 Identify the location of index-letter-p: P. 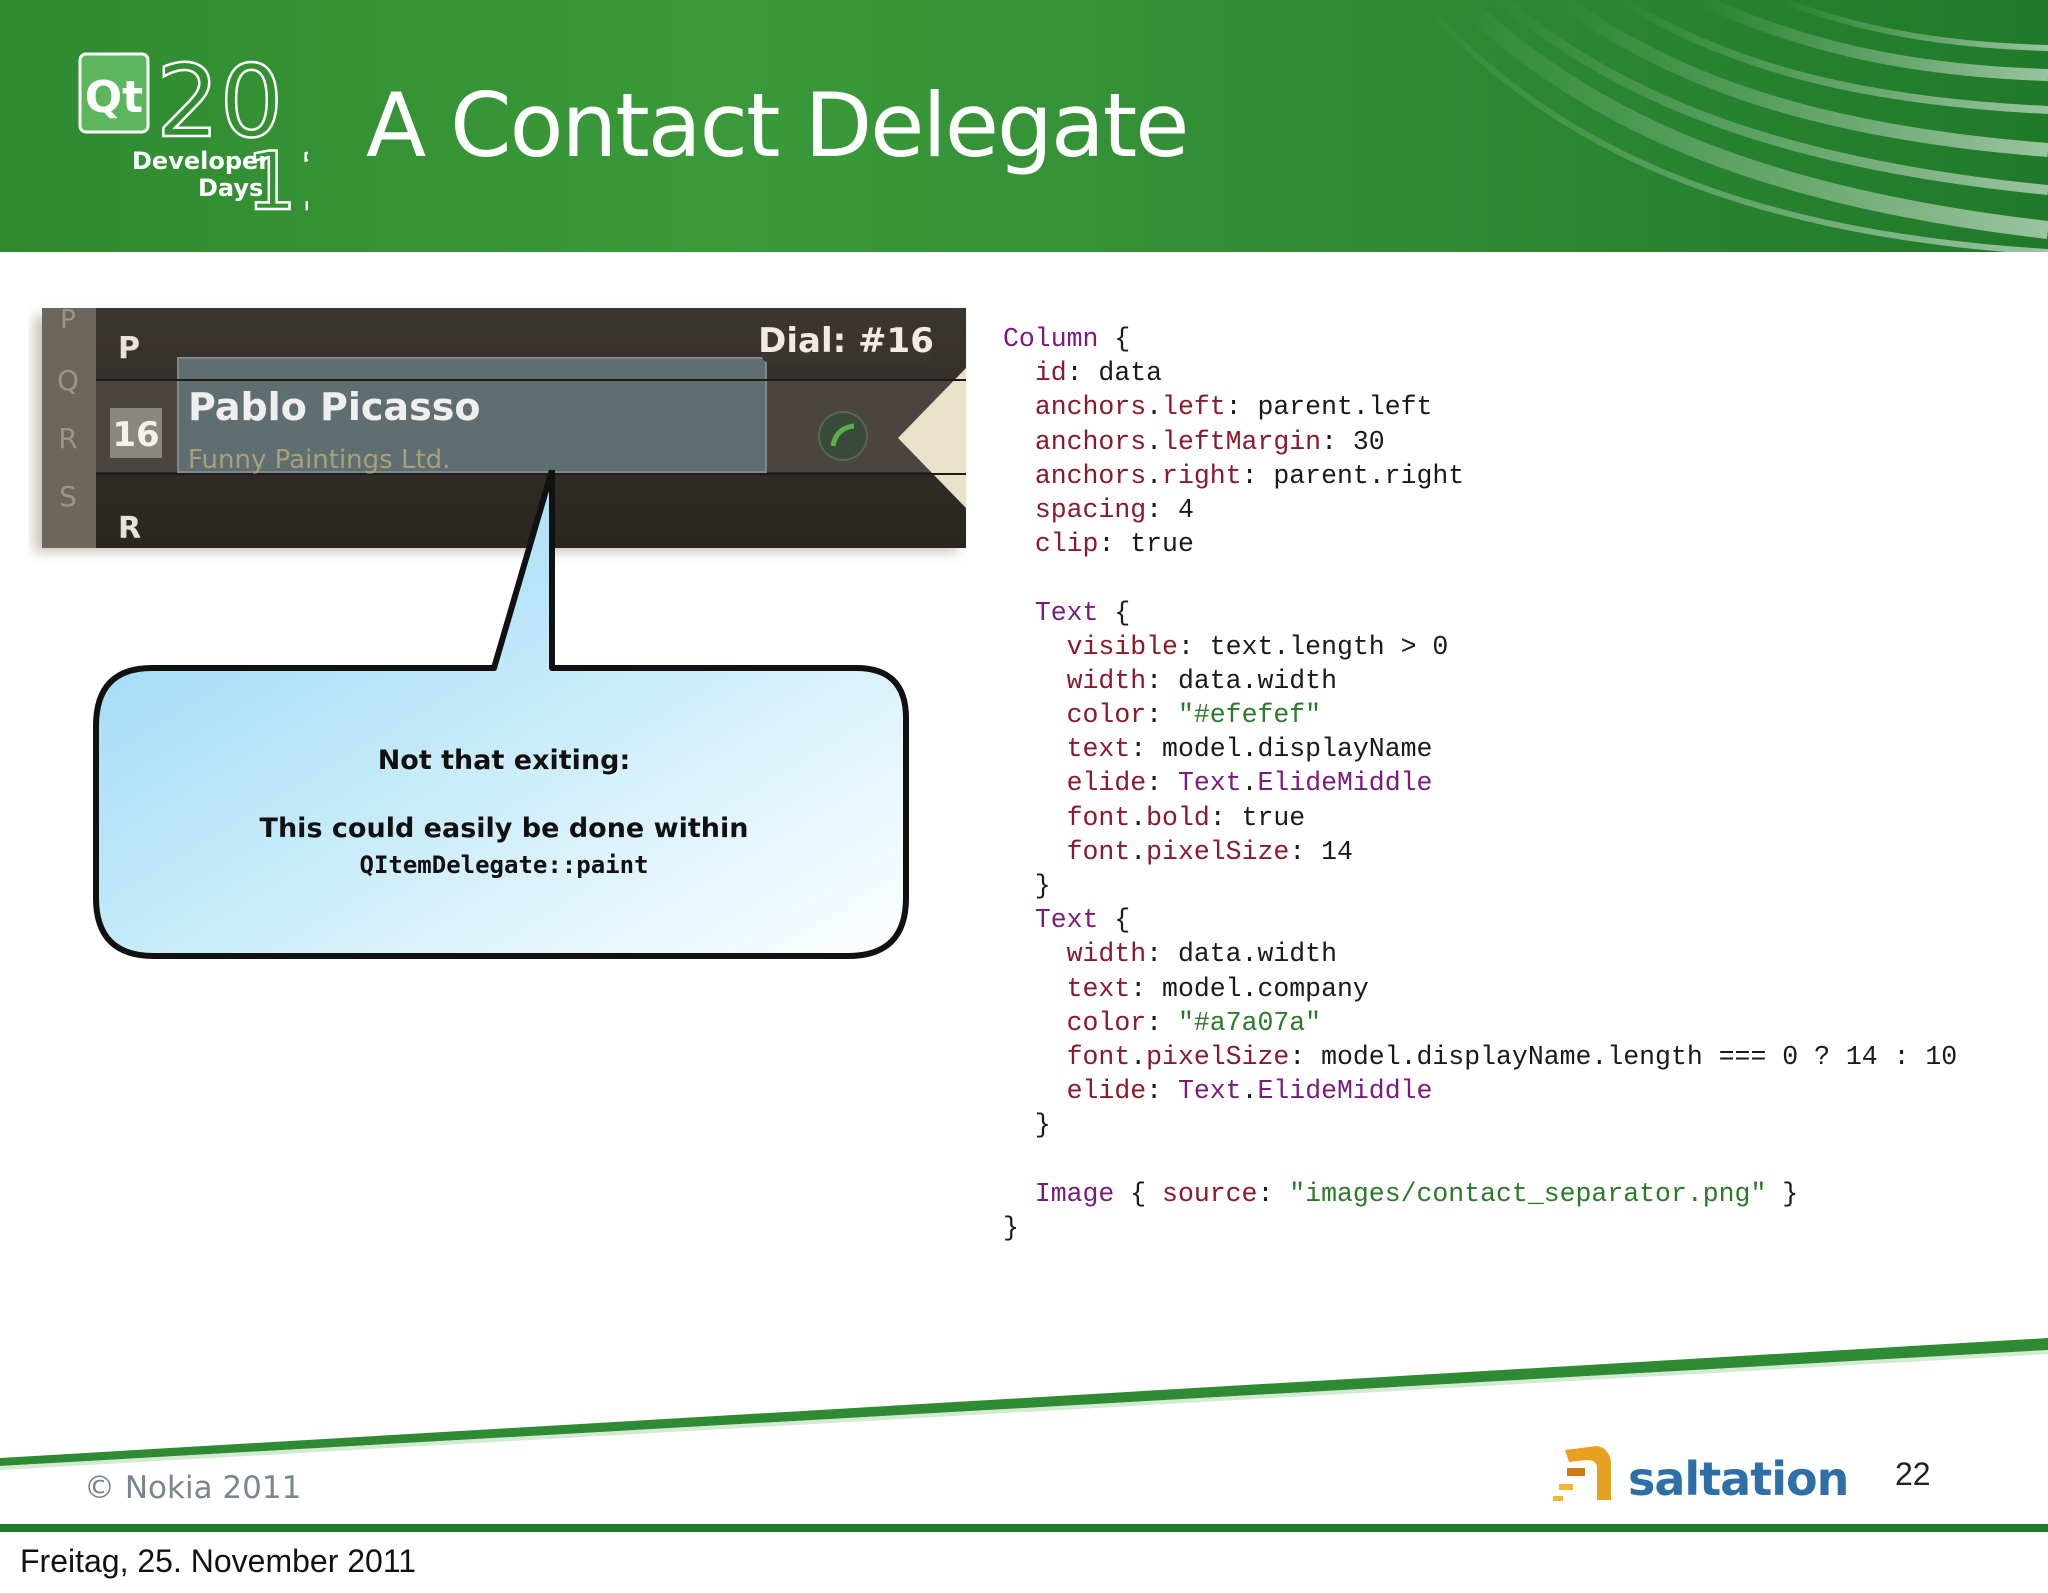
(68, 320).